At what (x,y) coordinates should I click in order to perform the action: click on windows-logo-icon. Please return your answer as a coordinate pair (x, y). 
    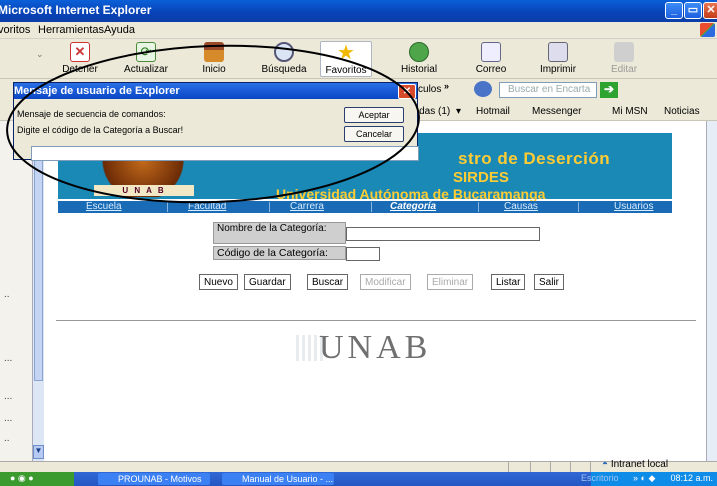
    Looking at the image, I should click on (707, 30).